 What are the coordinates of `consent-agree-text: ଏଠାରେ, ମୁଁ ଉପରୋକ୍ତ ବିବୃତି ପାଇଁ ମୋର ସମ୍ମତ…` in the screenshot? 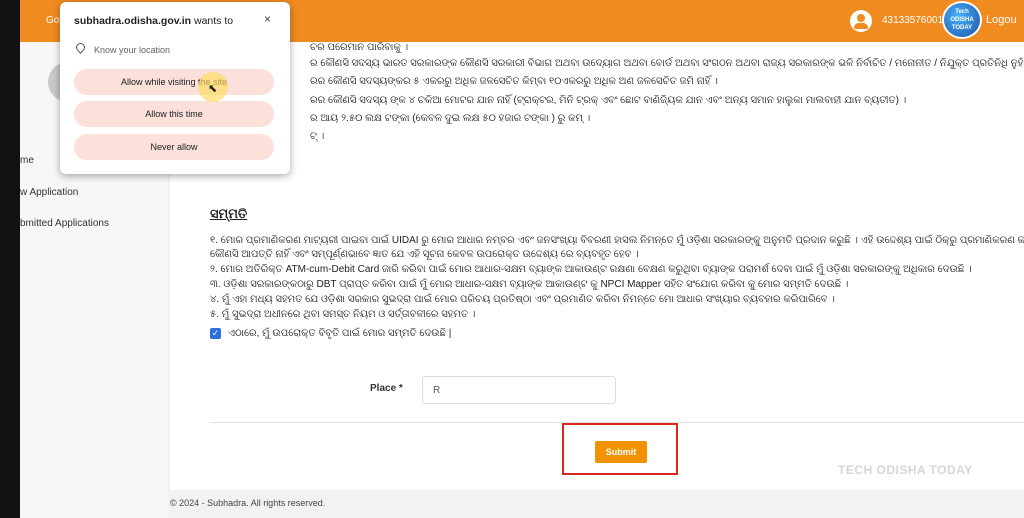 It's located at (340, 333).